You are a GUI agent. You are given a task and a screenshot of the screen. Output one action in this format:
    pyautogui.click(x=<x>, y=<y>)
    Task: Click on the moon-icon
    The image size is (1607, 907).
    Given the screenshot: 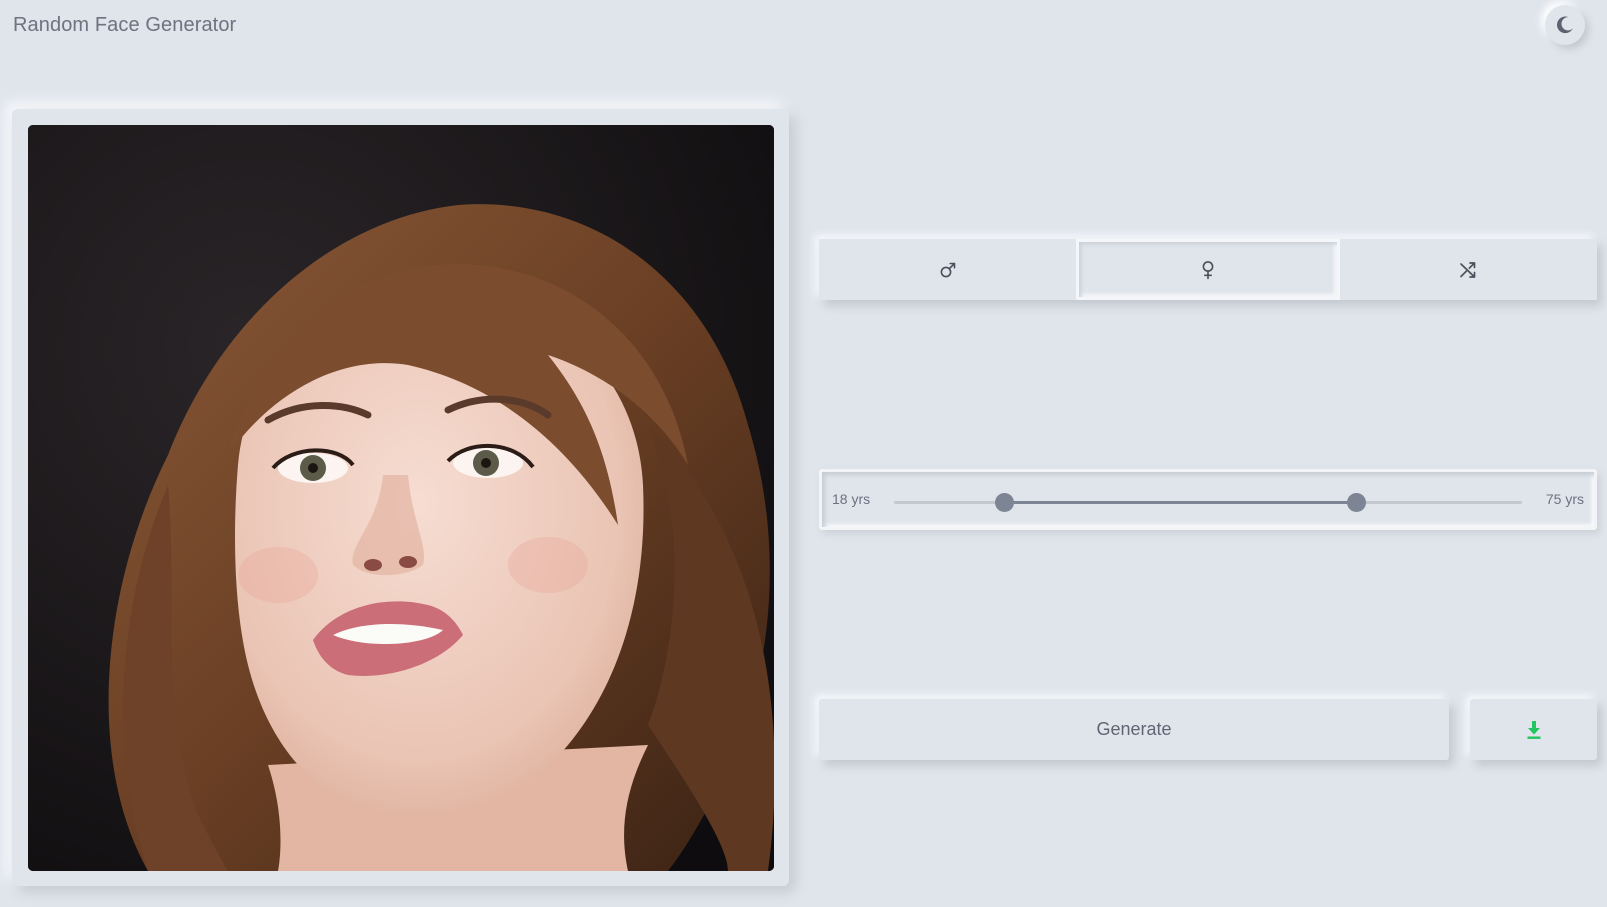 What is the action you would take?
    pyautogui.click(x=1564, y=25)
    